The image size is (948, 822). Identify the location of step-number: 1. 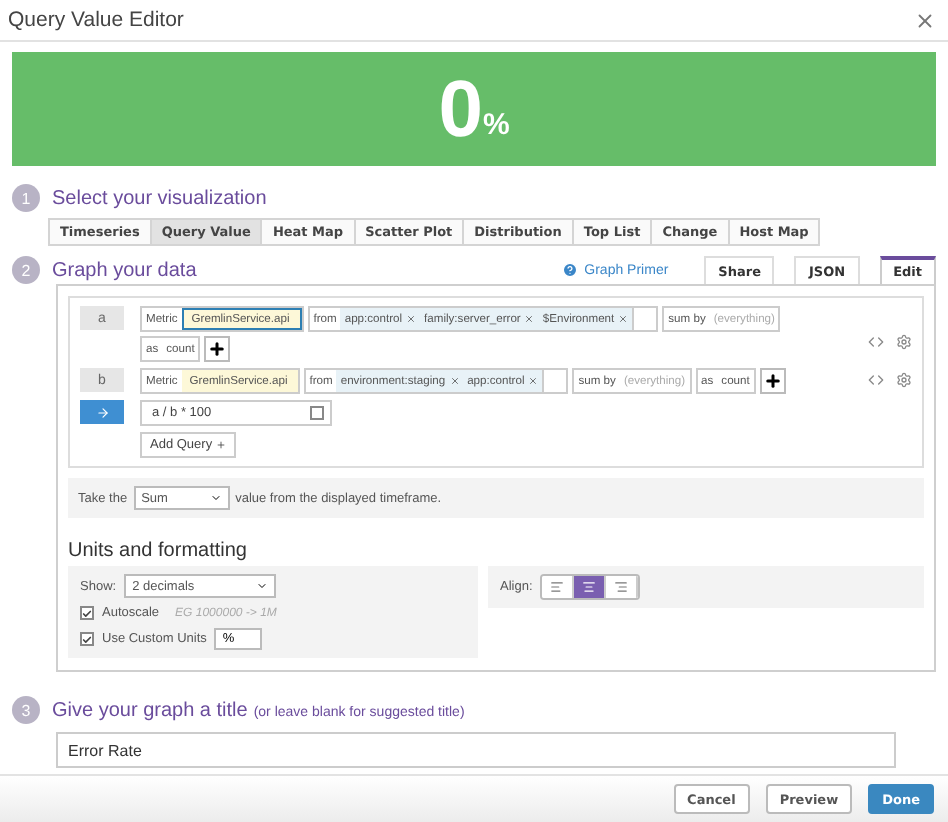
(26, 198).